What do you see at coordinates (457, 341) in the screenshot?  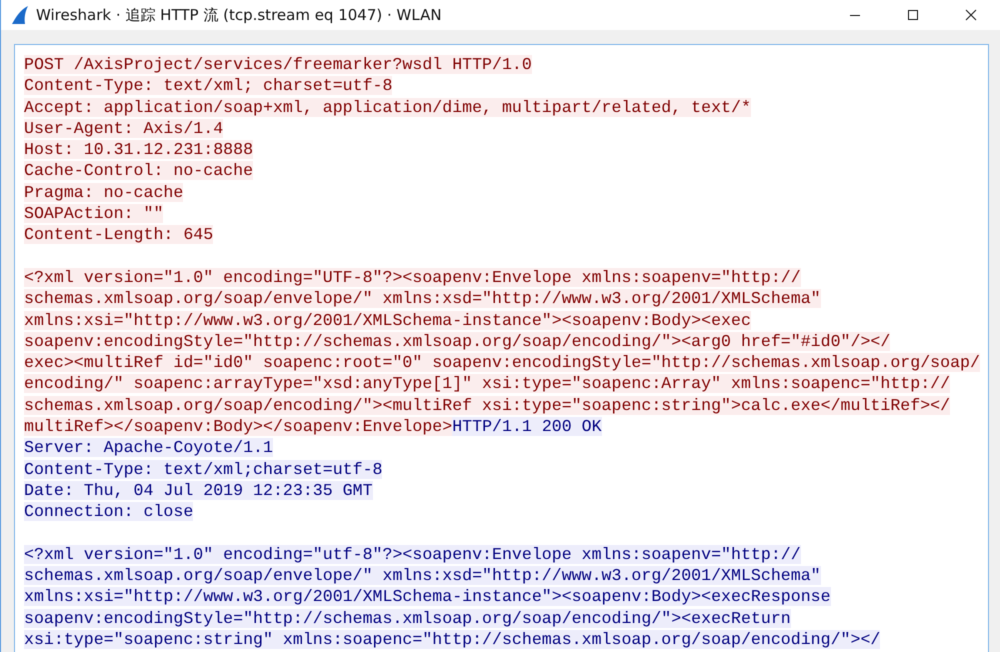 I see `request-text: soapenv:encodingStyle="http://schemas.xmlsoap.org/soap/encoding/"><arg0 href="#id0"/></` at bounding box center [457, 341].